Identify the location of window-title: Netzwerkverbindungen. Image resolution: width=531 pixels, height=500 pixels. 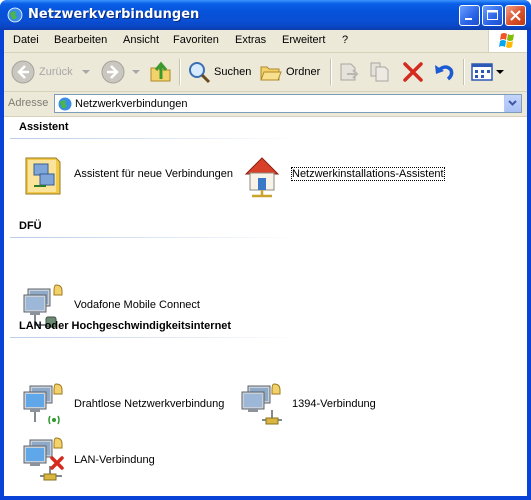
(114, 14).